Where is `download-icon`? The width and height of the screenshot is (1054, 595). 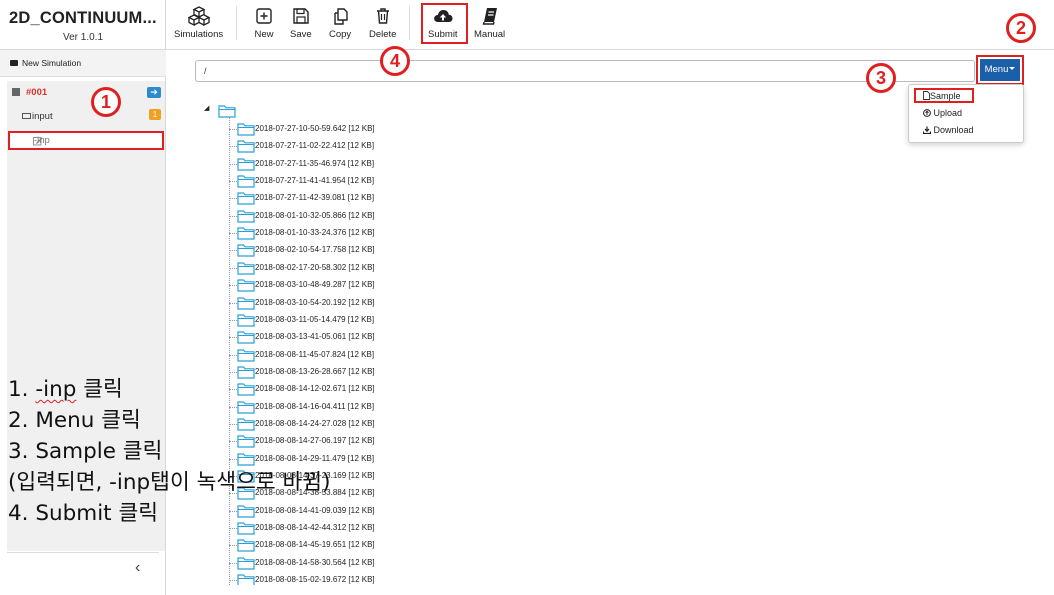
download-icon is located at coordinates (927, 130).